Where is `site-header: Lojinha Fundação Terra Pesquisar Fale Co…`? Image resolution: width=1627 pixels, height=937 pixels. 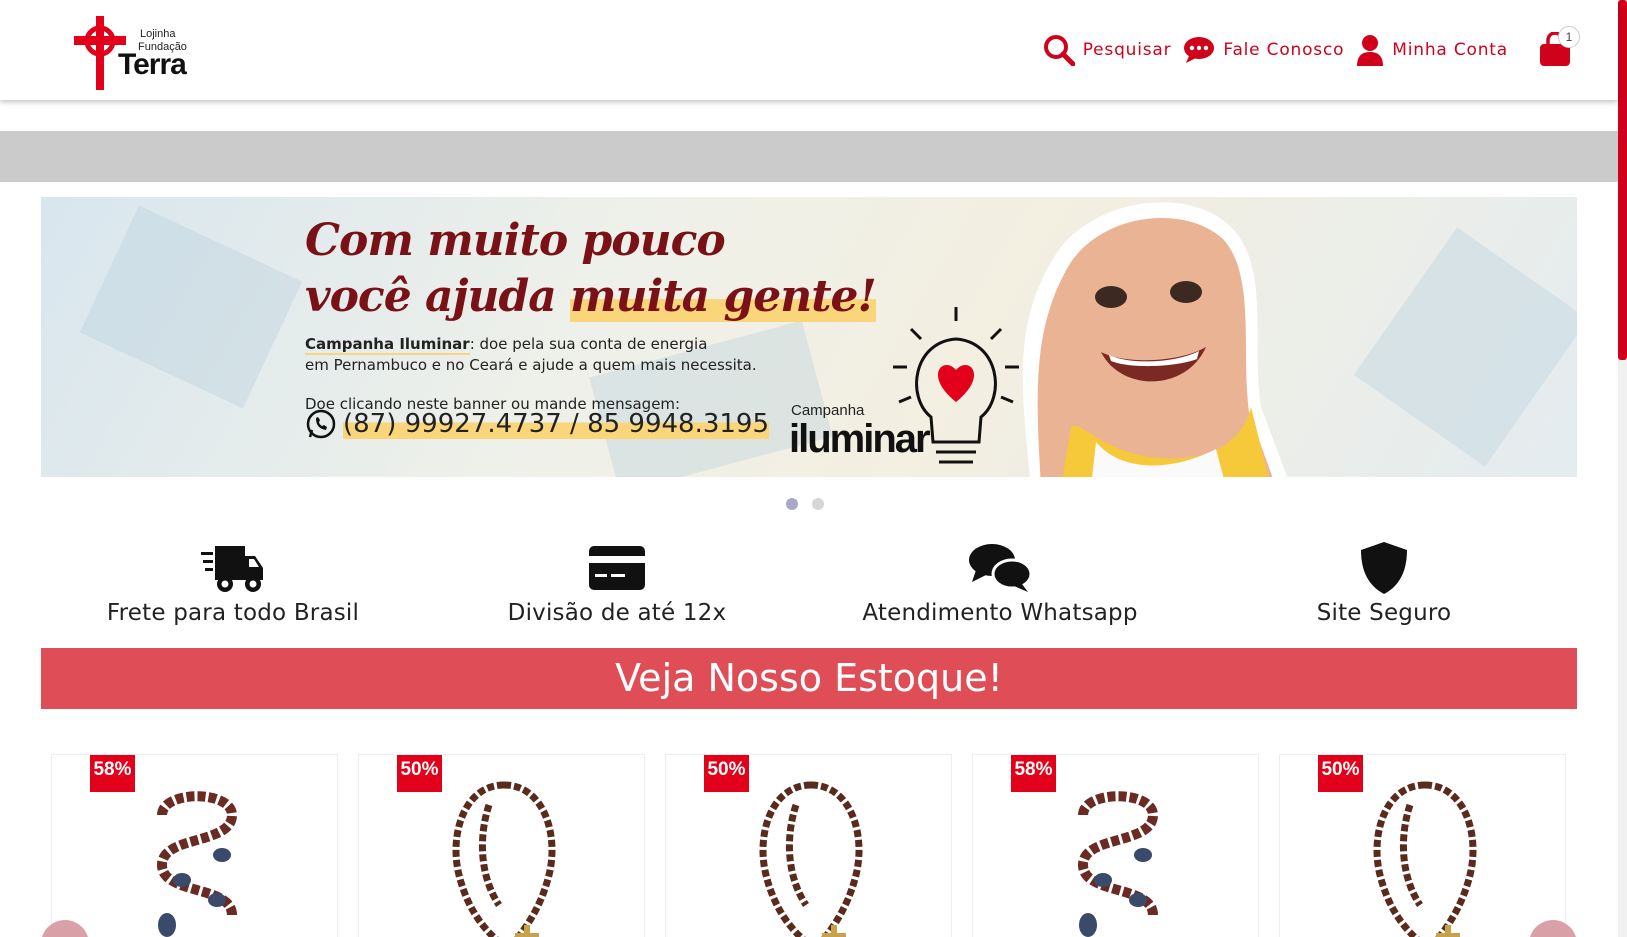 site-header: Lojinha Fundação Terra Pesquisar Fale Co… is located at coordinates (809, 50).